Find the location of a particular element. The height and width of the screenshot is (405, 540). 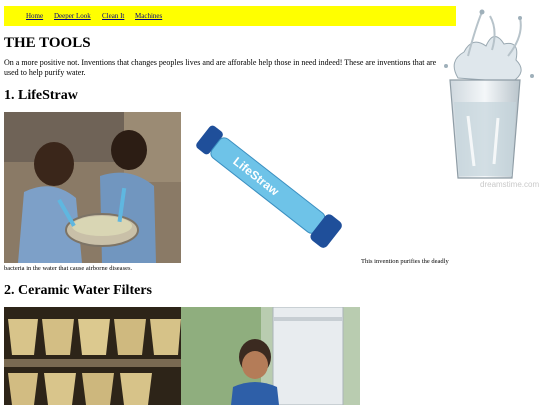

lifestraw-product-image: LifeStraw is located at coordinates (270, 187).